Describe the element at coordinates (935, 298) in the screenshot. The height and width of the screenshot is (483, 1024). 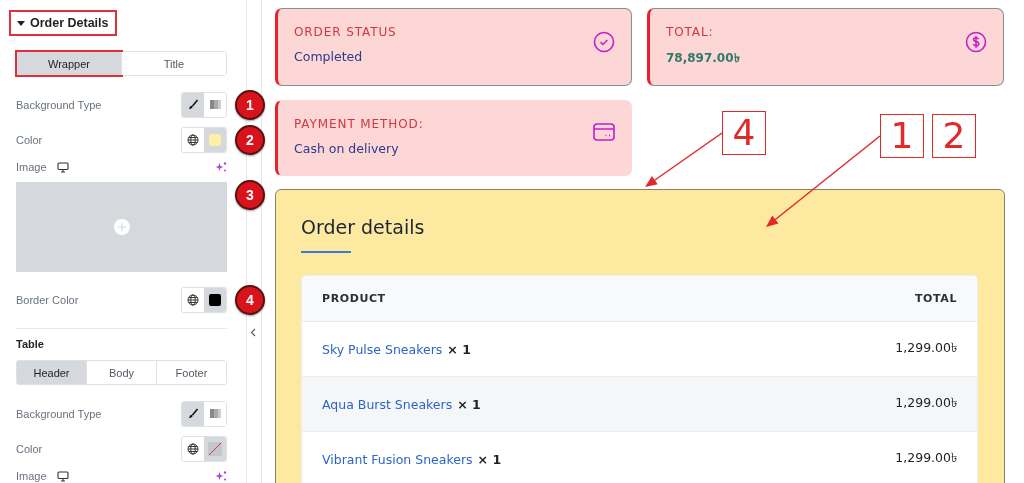
I see `column-header: TOTAL` at that location.